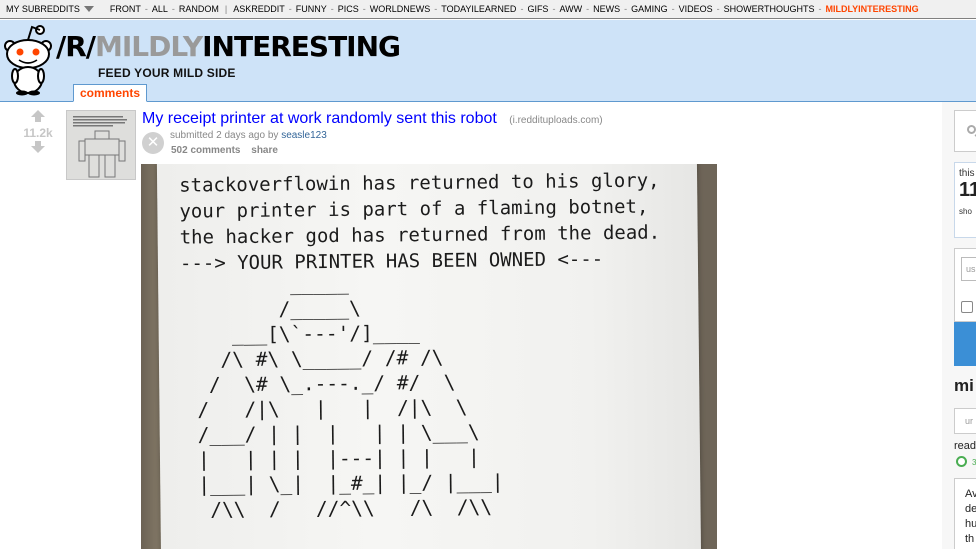 The width and height of the screenshot is (976, 549). I want to click on subreddit-link-todayilearned: TODAYILEARNED, so click(478, 9).